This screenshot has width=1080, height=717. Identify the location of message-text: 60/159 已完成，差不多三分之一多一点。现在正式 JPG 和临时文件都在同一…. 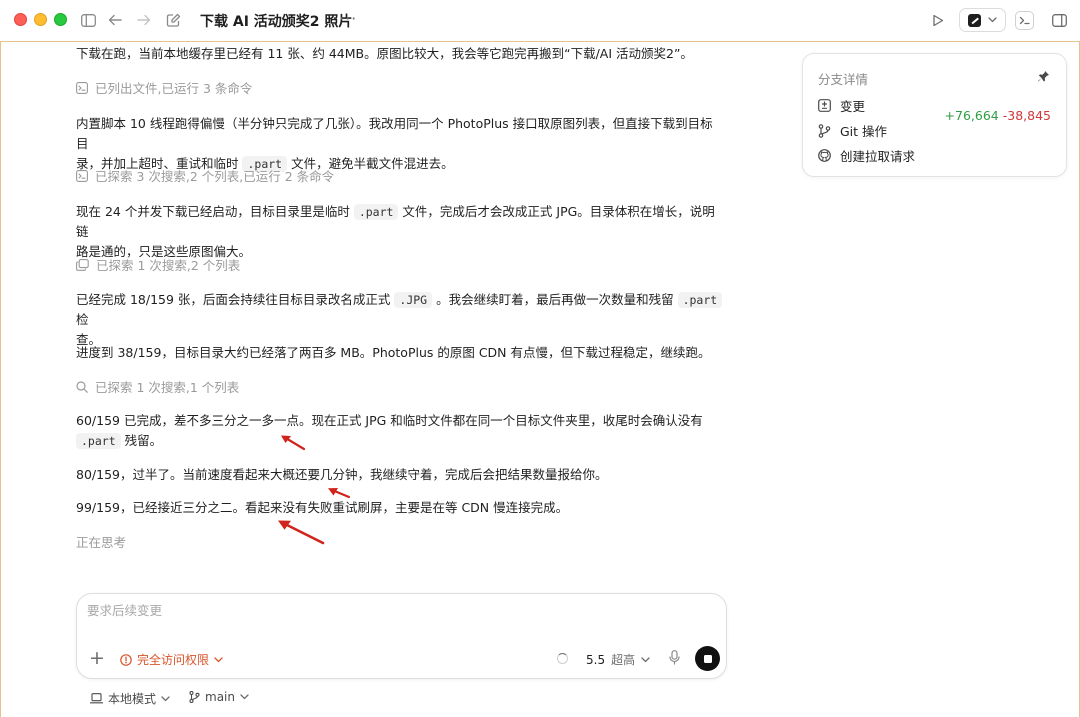
(389, 420).